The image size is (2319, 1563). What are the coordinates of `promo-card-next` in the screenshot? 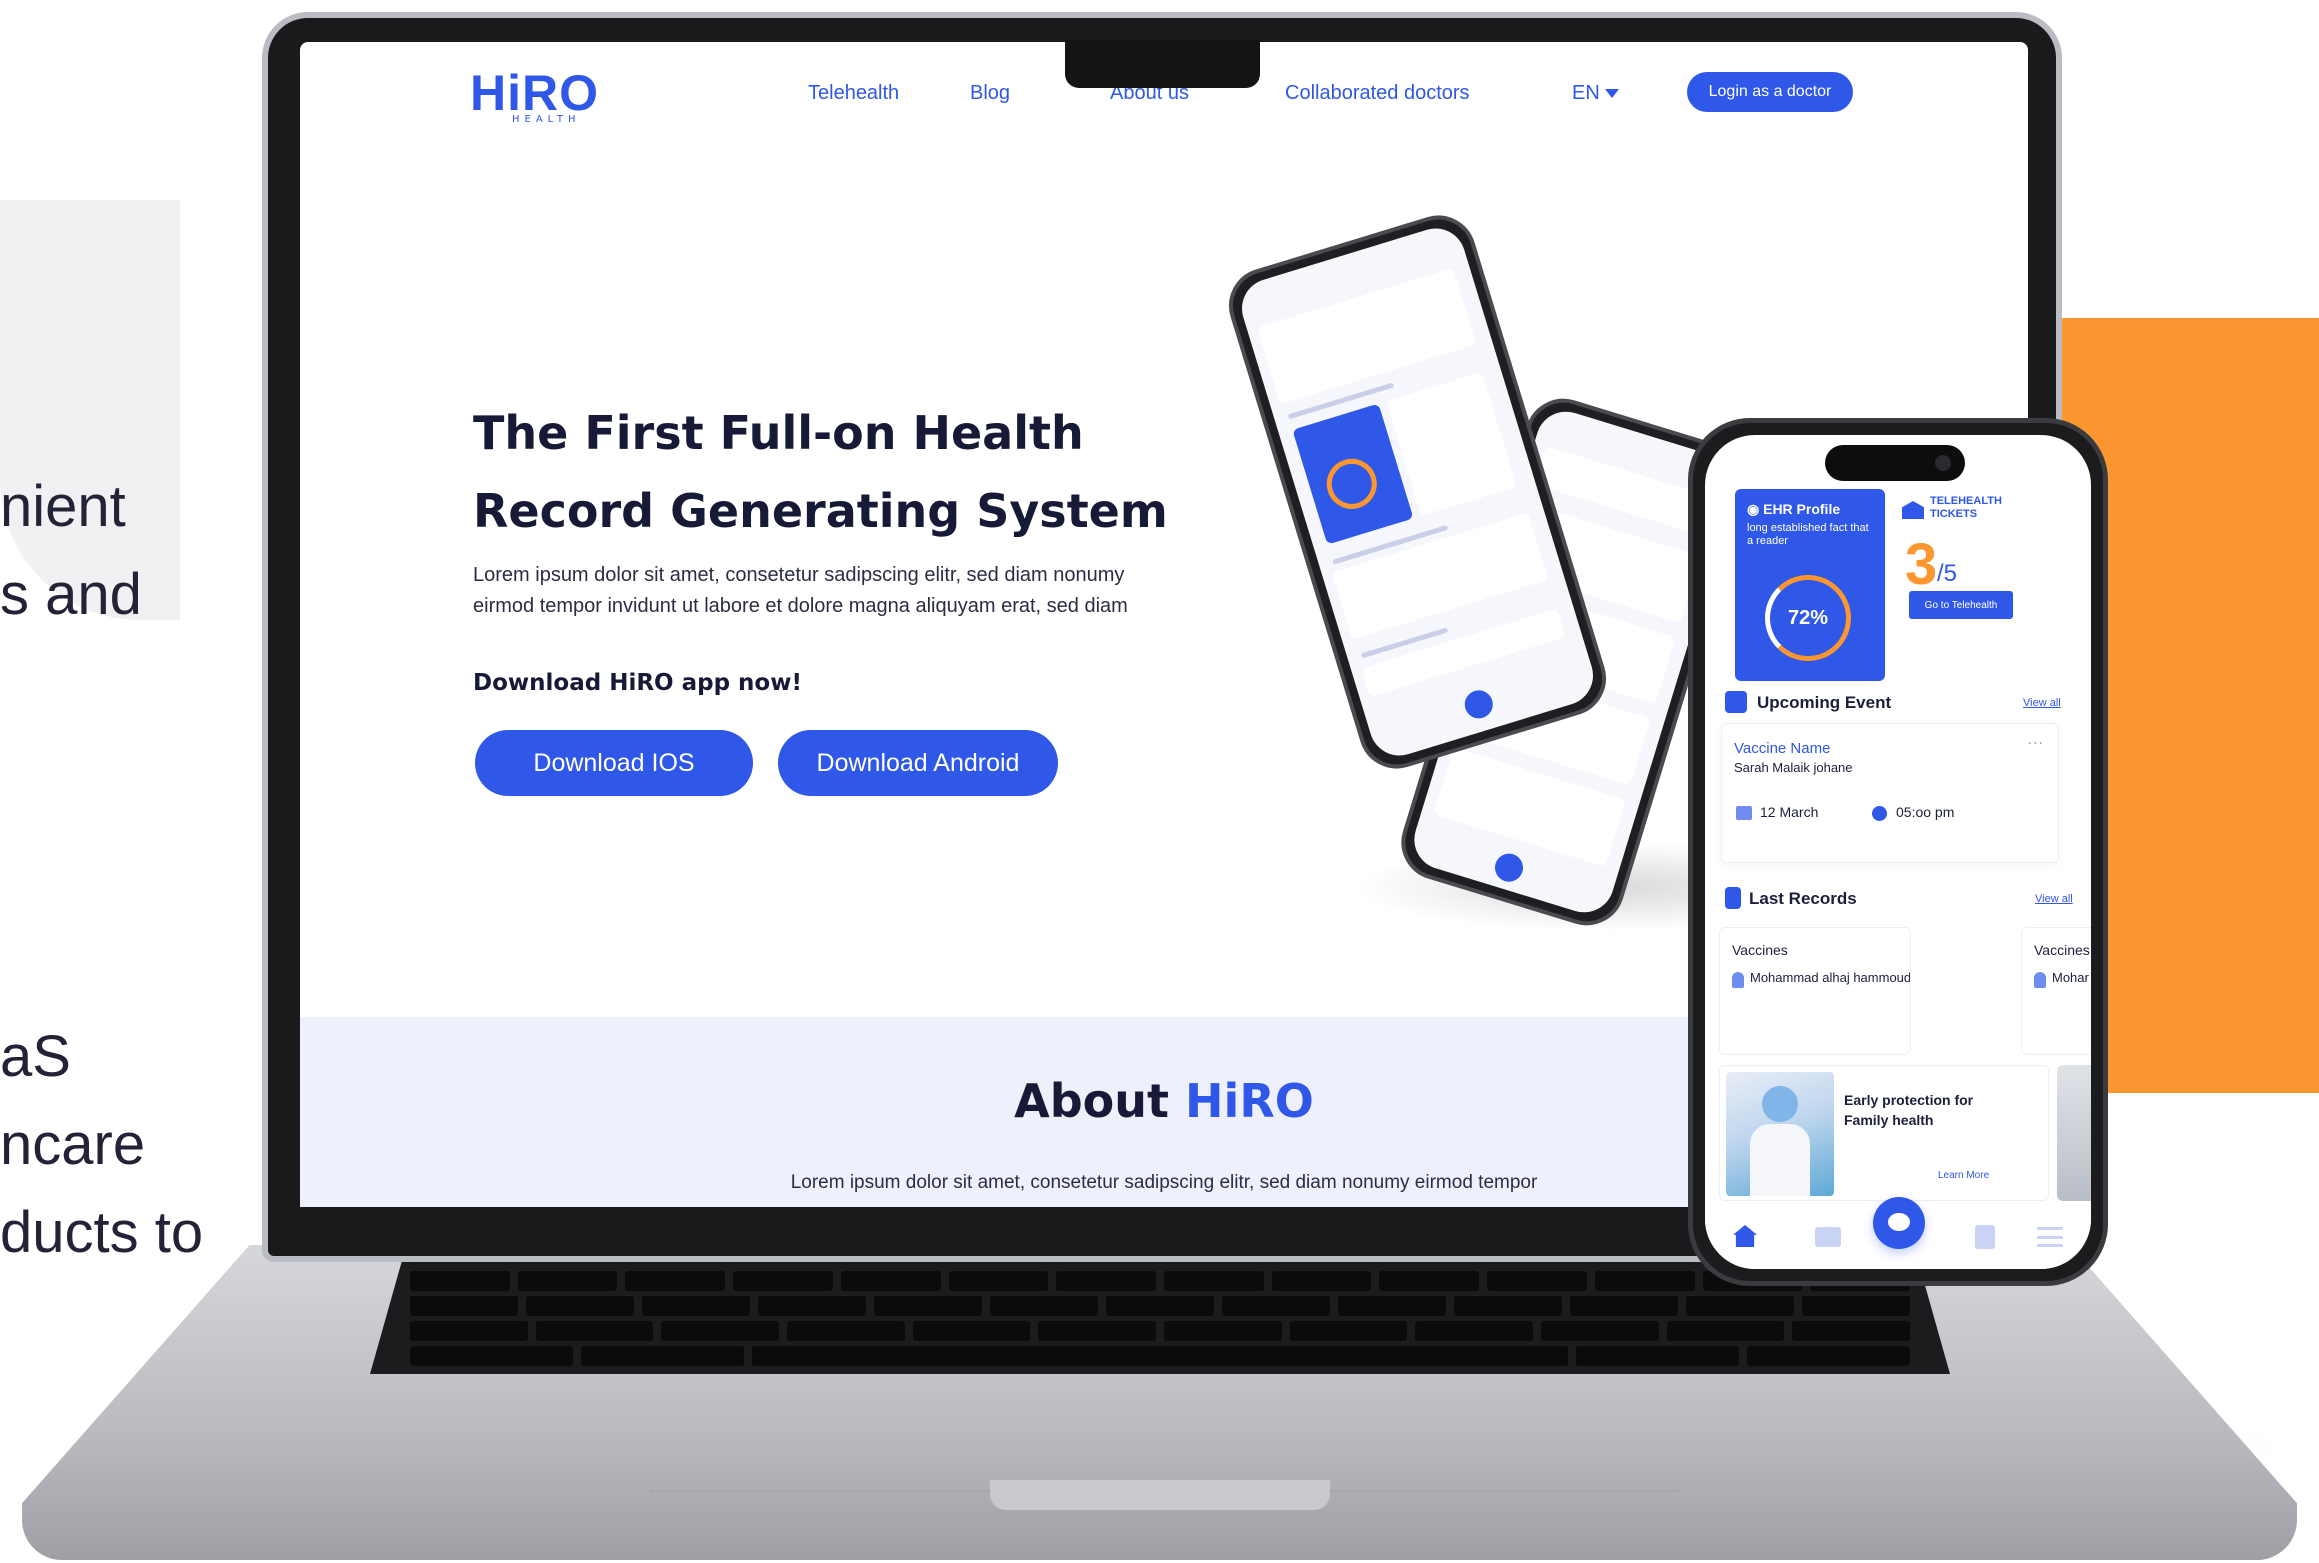 It's located at (2074, 1133).